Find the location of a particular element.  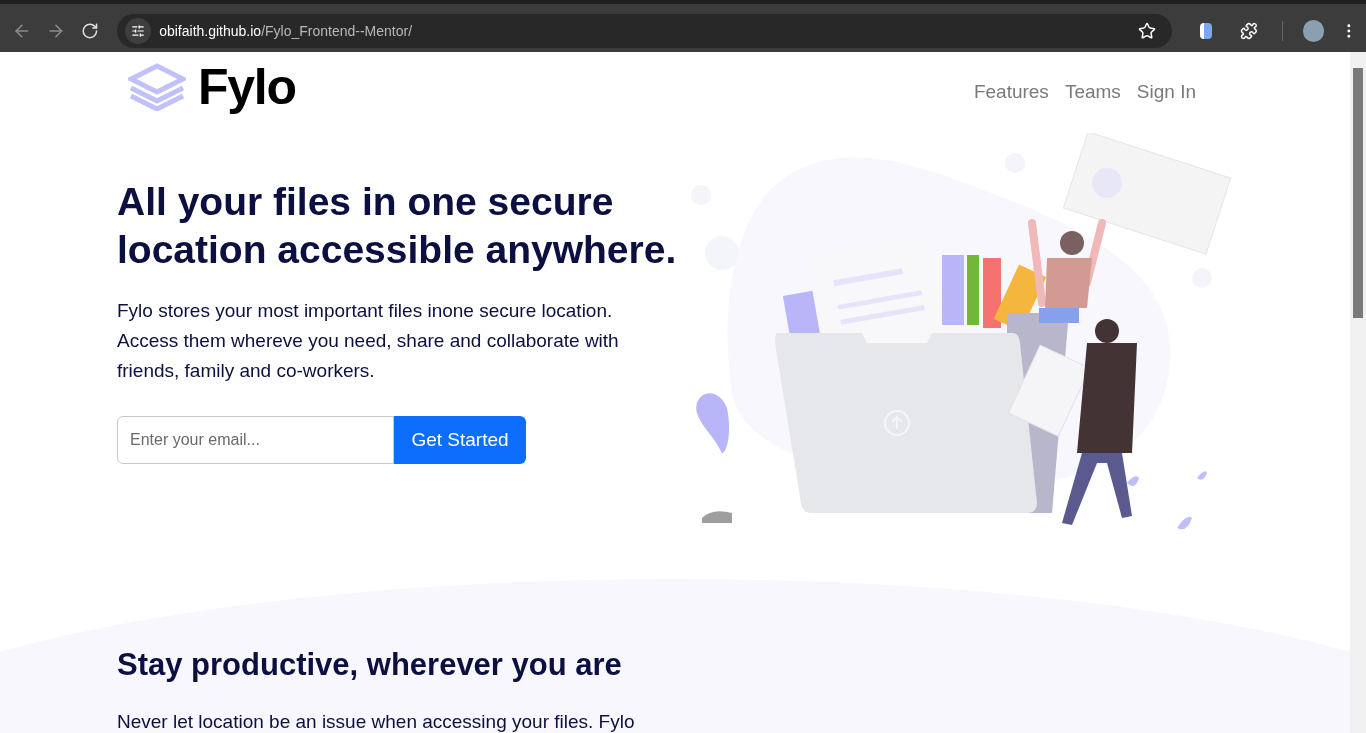

reload-icon is located at coordinates (90, 31).